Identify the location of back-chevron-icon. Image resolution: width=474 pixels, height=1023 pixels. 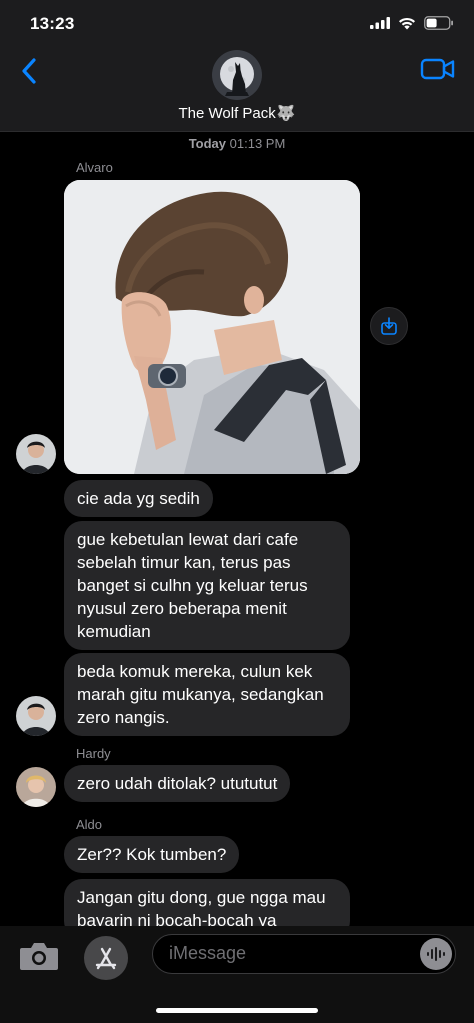
(29, 71).